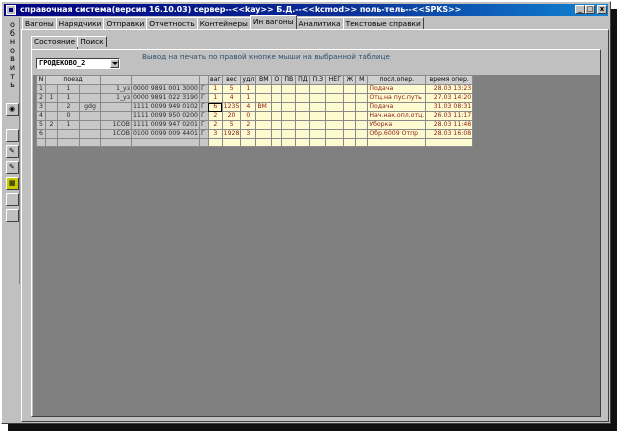 The image size is (621, 435). What do you see at coordinates (116, 125) in the screenshot?
I see `grid-cell: 1СОВ` at bounding box center [116, 125].